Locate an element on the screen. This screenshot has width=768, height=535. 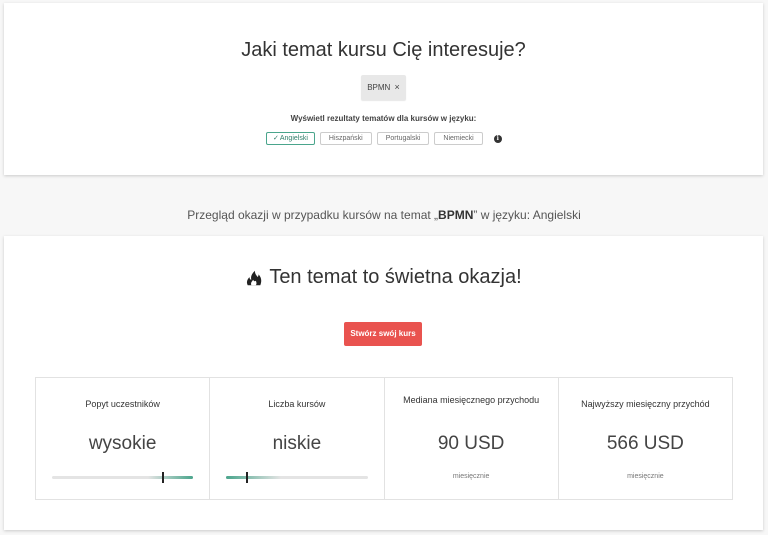
opportunity-headline-text: Ten temat to świetna okazja! is located at coordinates (395, 277).